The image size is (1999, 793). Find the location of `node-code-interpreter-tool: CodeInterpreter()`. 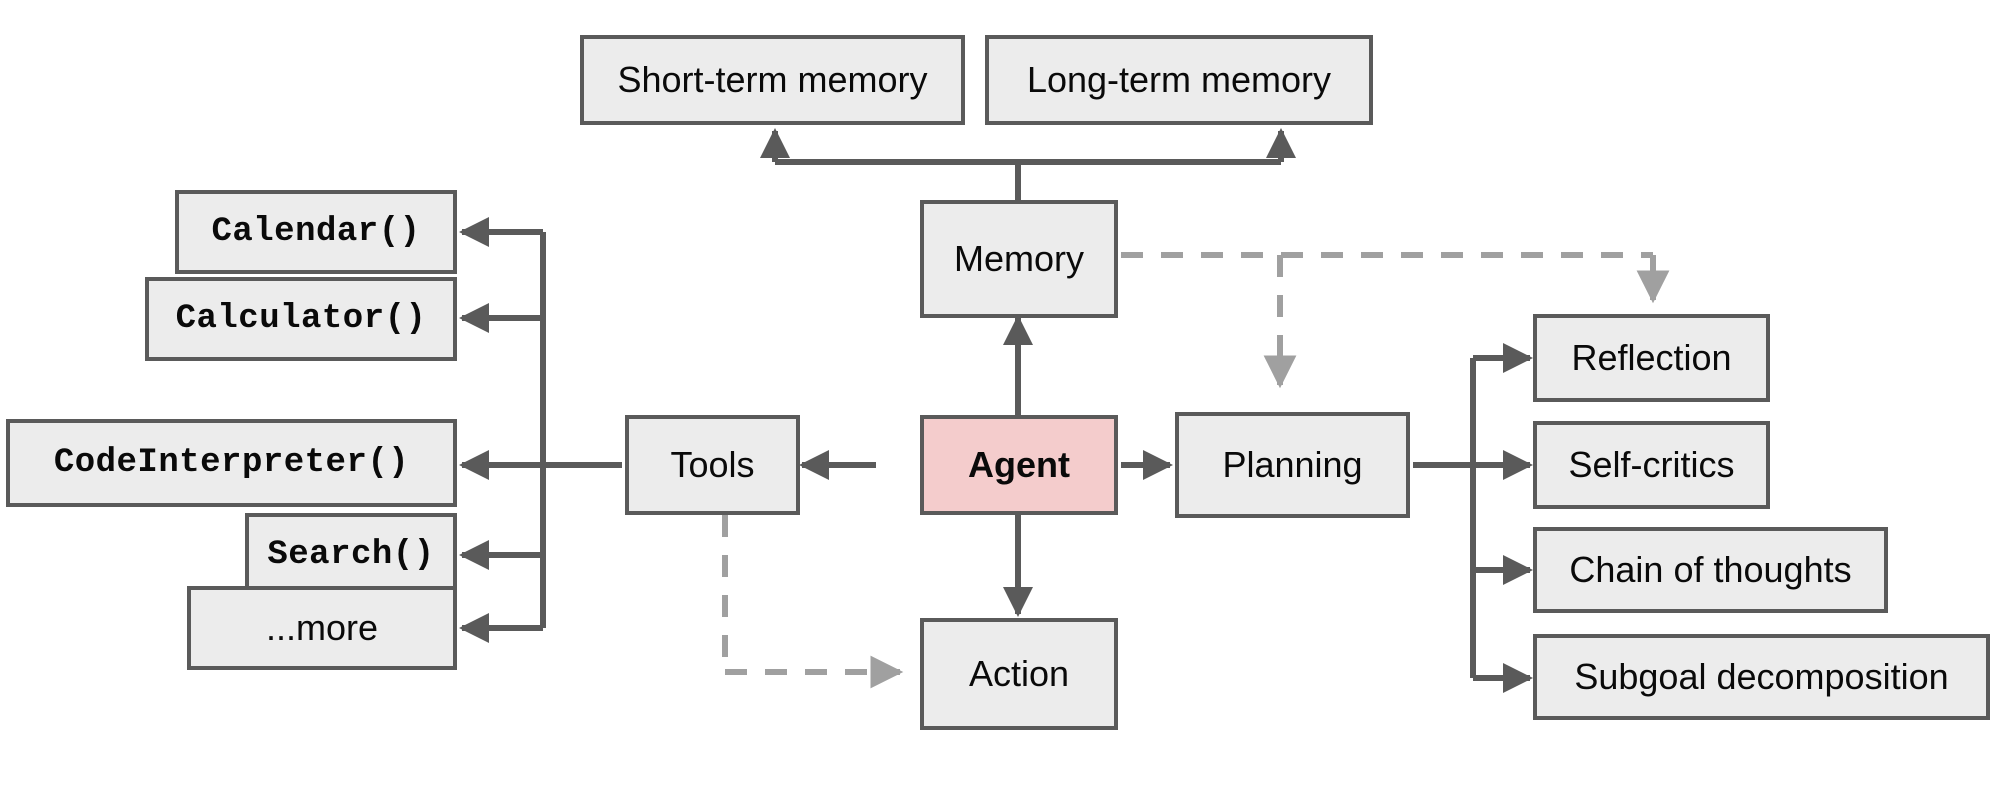

node-code-interpreter-tool: CodeInterpreter() is located at coordinates (231, 463).